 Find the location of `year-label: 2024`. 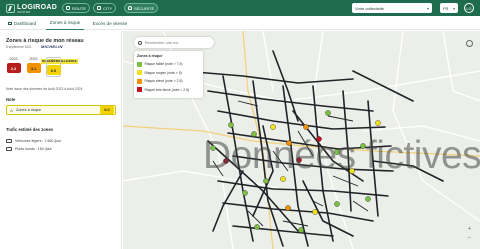

year-label: 2024 is located at coordinates (53, 61).